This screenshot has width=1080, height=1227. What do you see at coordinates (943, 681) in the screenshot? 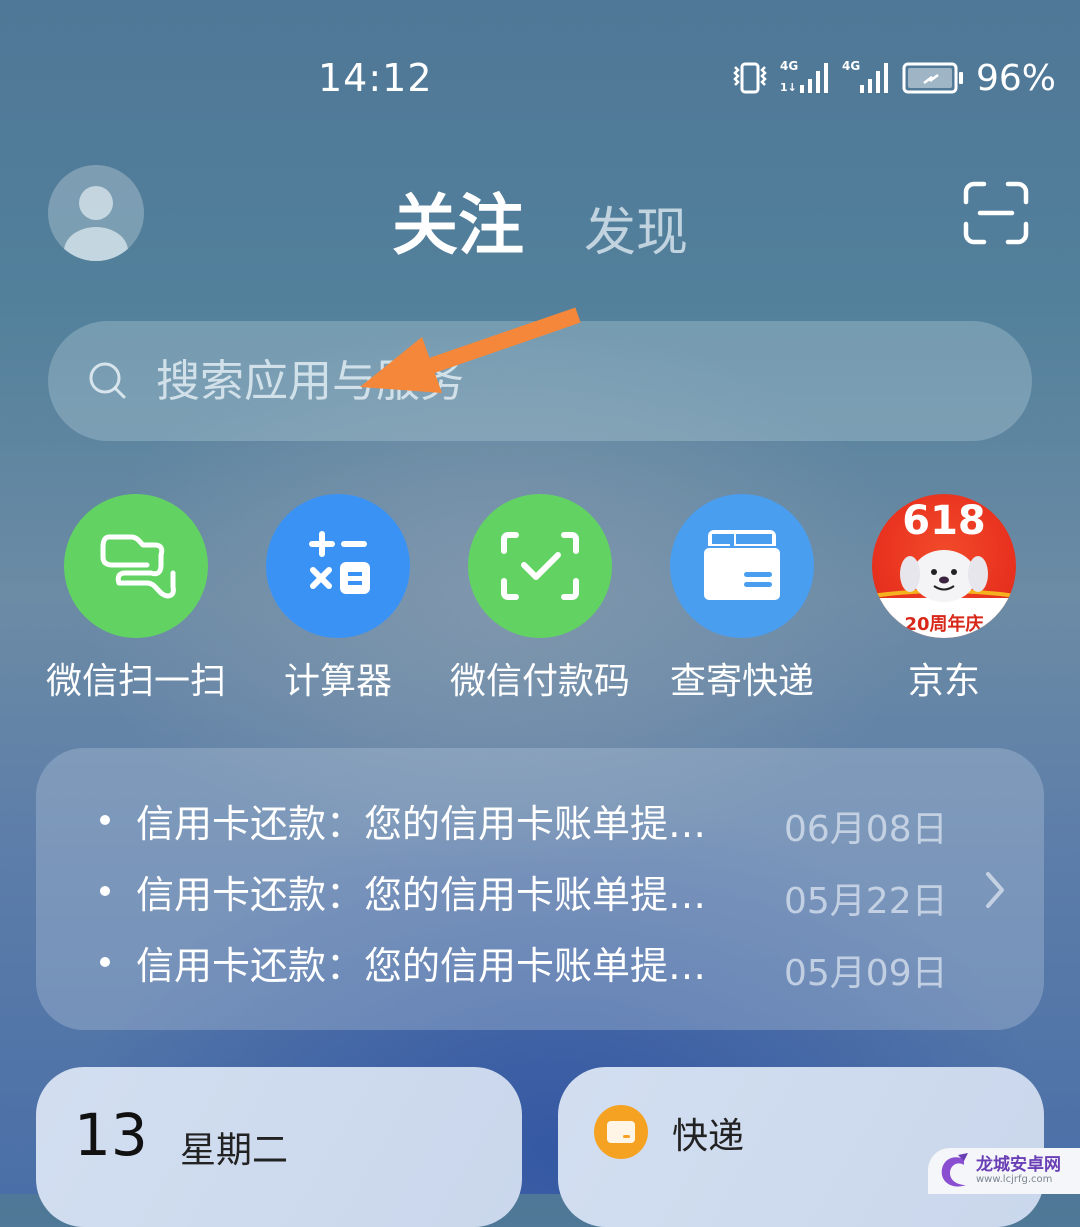
I see `shortcut-label: 京东` at bounding box center [943, 681].